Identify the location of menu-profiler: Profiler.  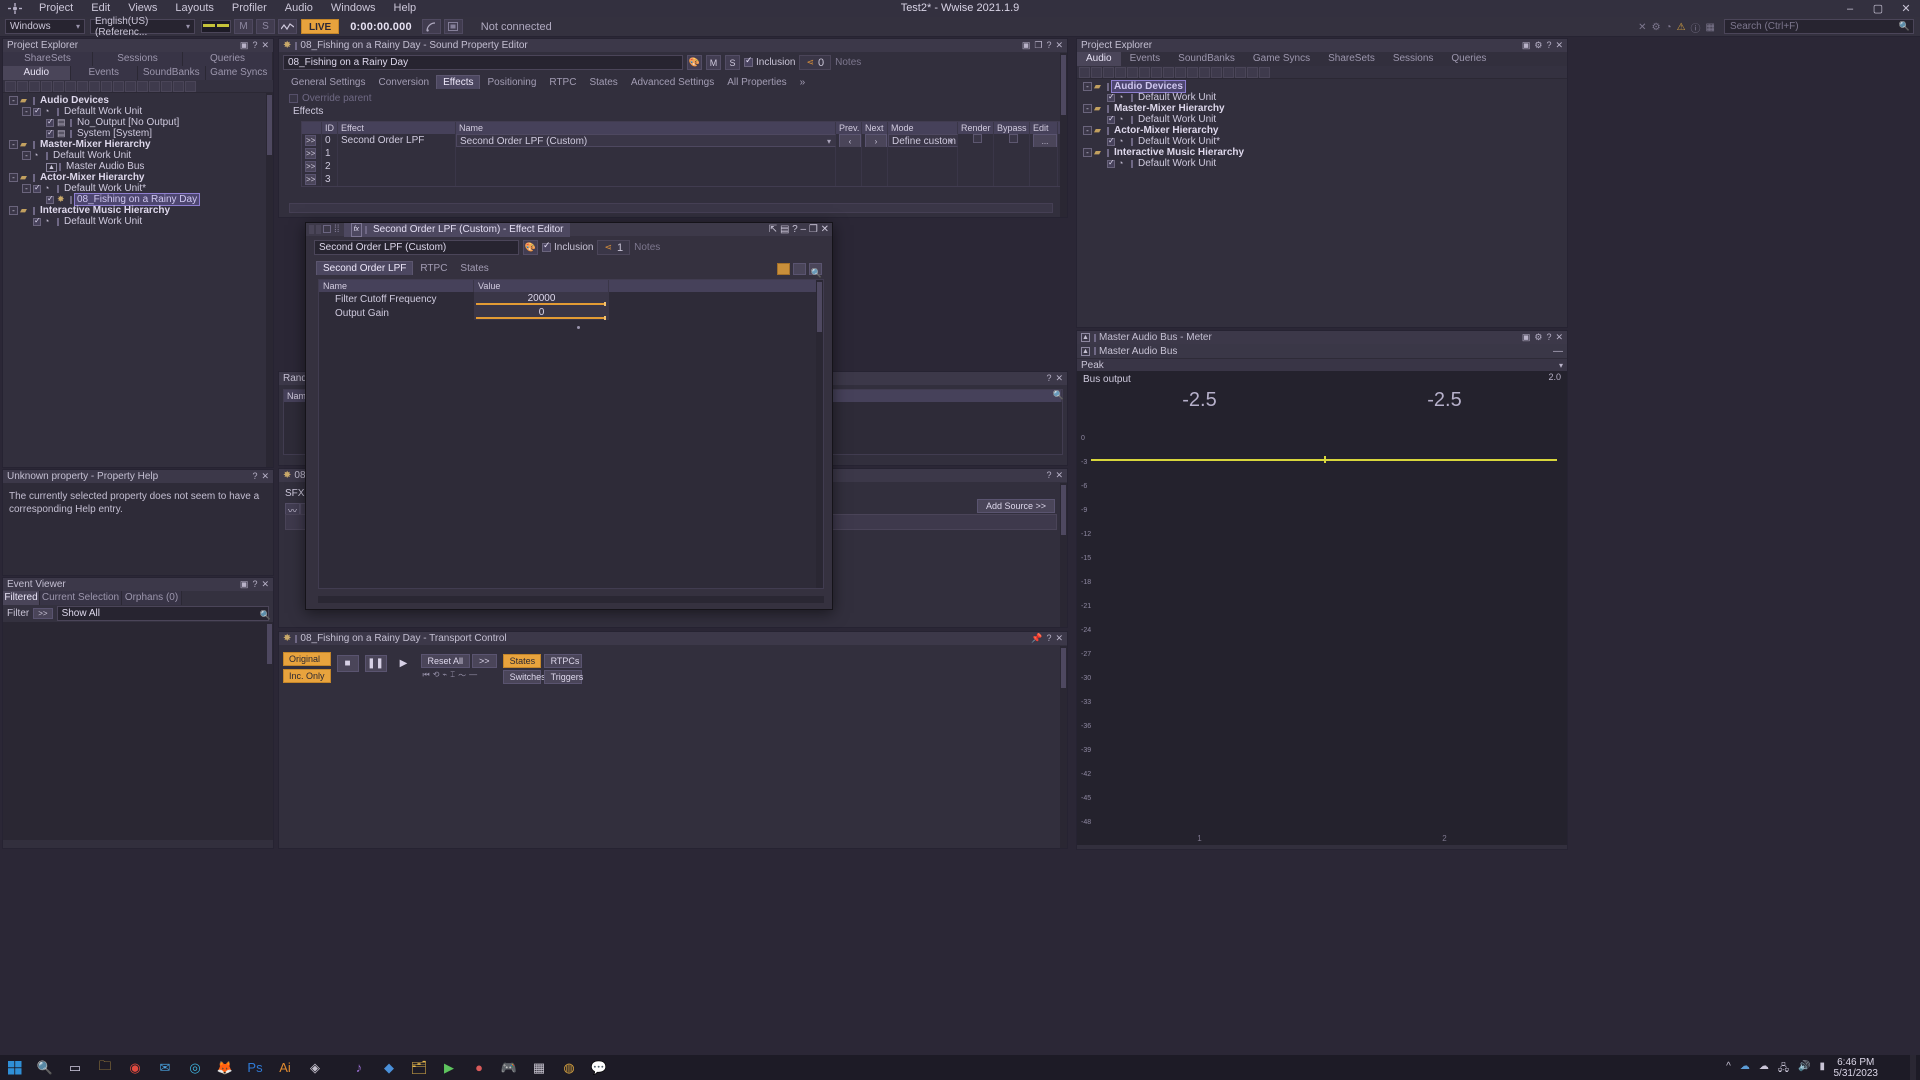
(249, 8).